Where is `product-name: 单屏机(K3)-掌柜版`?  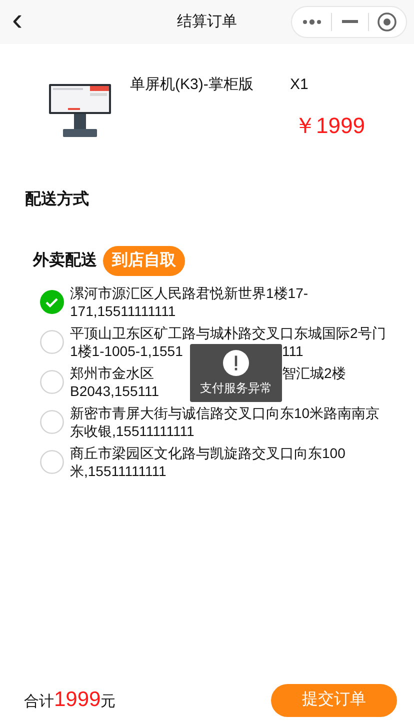 product-name: 单屏机(K3)-掌柜版 is located at coordinates (192, 85).